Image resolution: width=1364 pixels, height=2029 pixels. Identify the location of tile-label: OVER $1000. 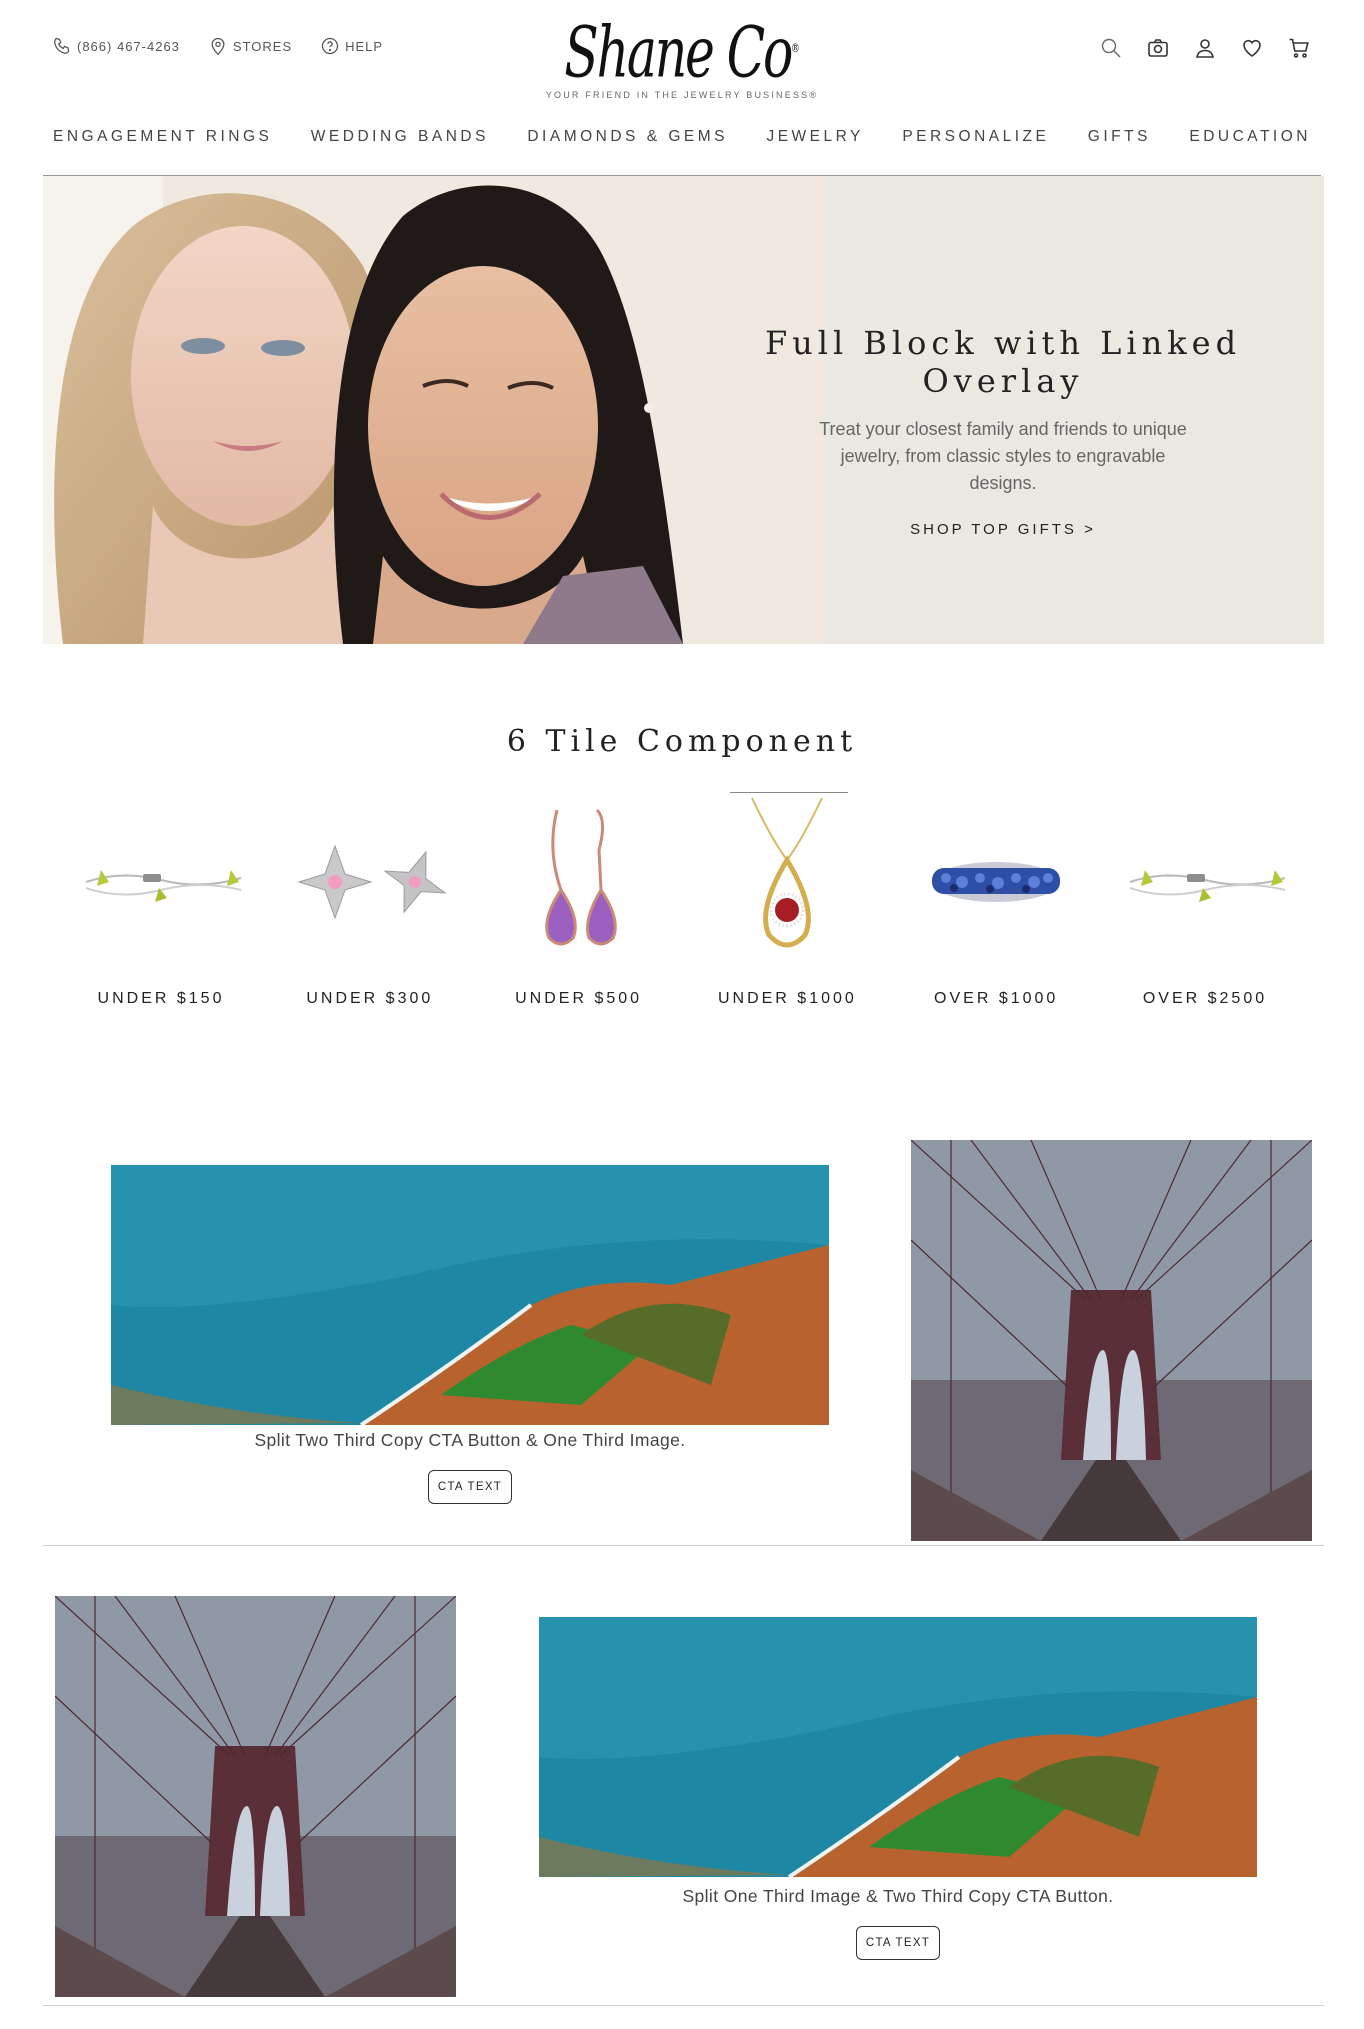
(996, 998).